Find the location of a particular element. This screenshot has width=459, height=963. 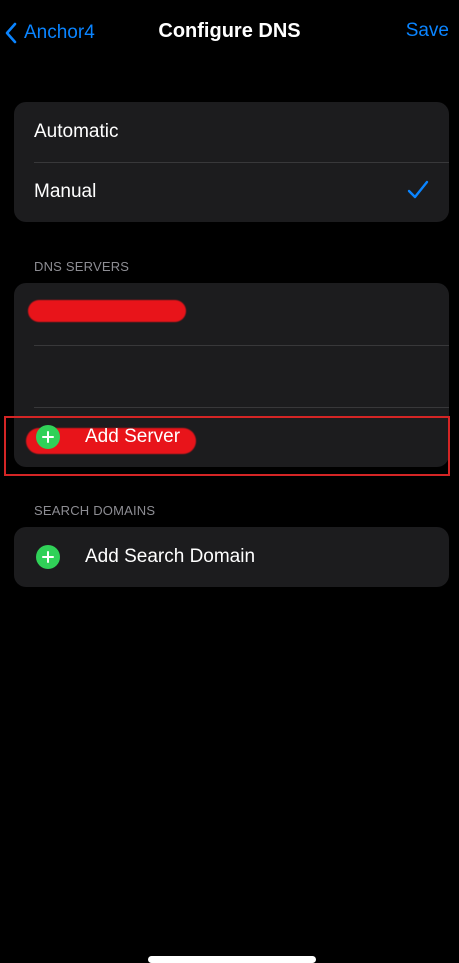

option-automatic-label: Automatic is located at coordinates (76, 131).